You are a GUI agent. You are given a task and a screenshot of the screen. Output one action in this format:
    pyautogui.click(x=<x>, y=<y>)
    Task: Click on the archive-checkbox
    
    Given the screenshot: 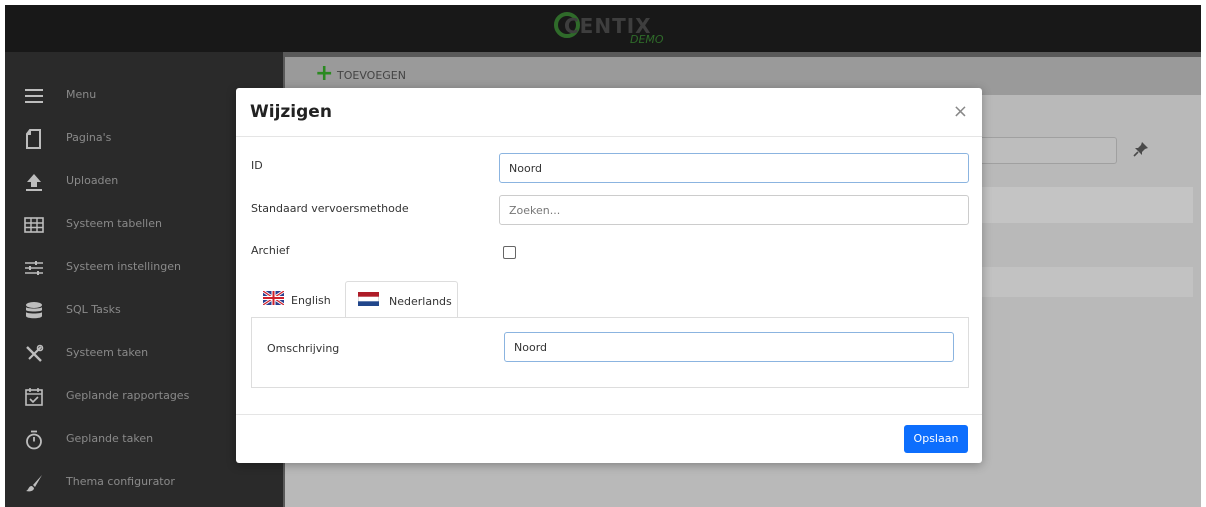 What is the action you would take?
    pyautogui.click(x=509, y=252)
    